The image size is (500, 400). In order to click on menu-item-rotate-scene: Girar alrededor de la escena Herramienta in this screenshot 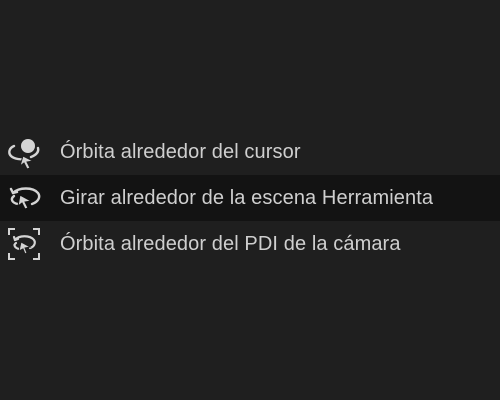, I will do `click(250, 198)`.